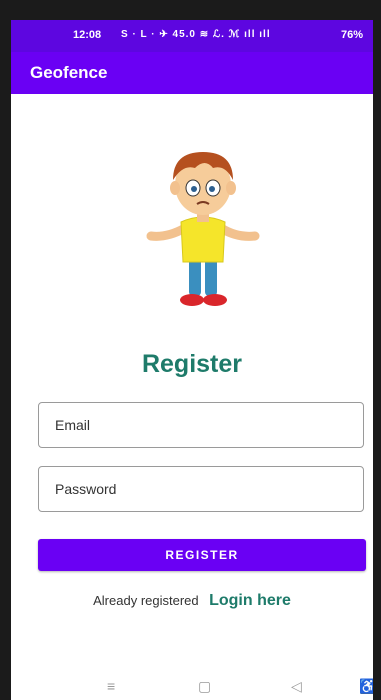  I want to click on shirt, so click(203, 239).